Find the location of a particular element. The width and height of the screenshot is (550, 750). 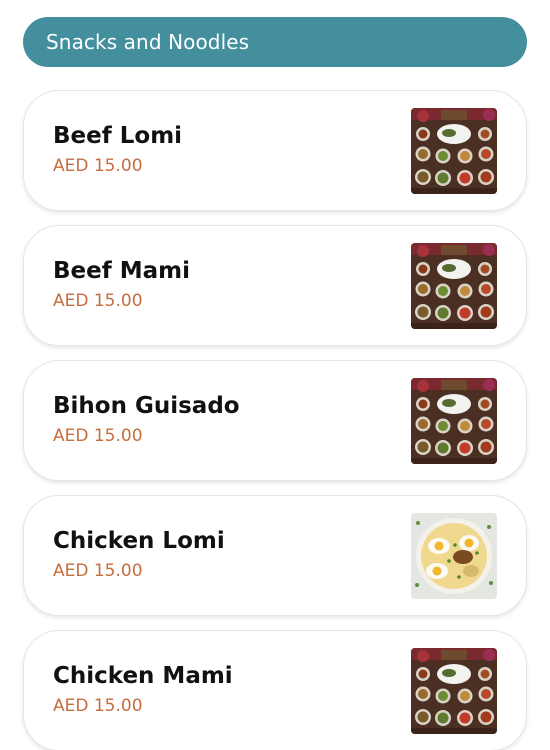

item-name: Bihon Guisado is located at coordinates (146, 406).